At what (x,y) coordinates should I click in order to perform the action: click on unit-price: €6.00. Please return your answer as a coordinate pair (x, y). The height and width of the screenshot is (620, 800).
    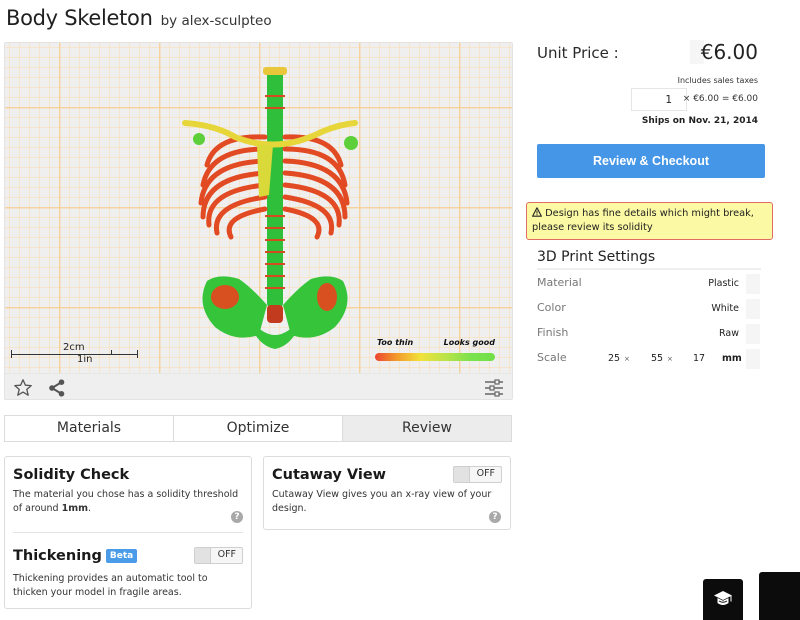
    Looking at the image, I should click on (729, 52).